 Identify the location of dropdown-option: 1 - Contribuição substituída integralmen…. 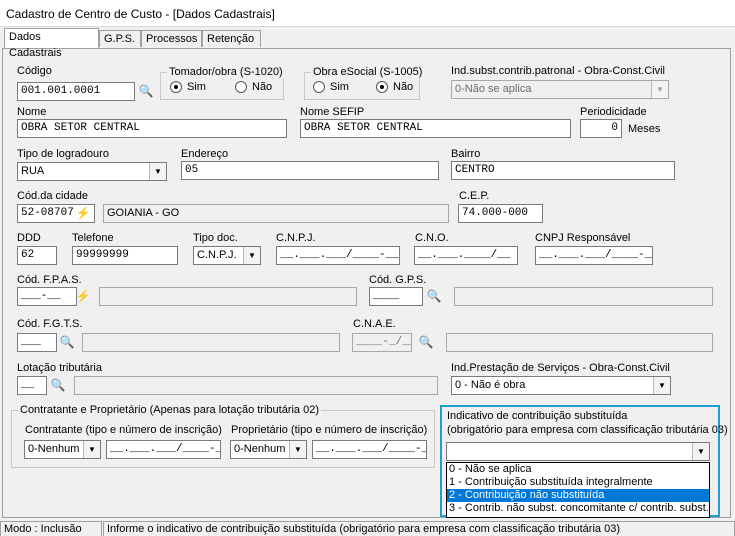
(578, 482).